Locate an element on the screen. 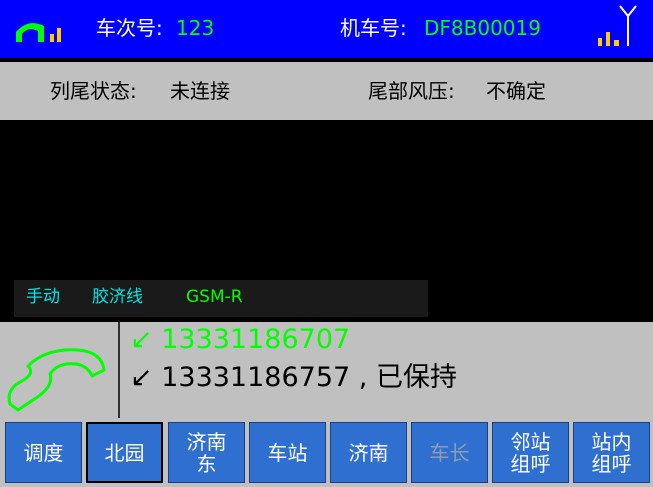 This screenshot has width=653, height=487. rail-line-name: 胶济线 is located at coordinates (117, 297).